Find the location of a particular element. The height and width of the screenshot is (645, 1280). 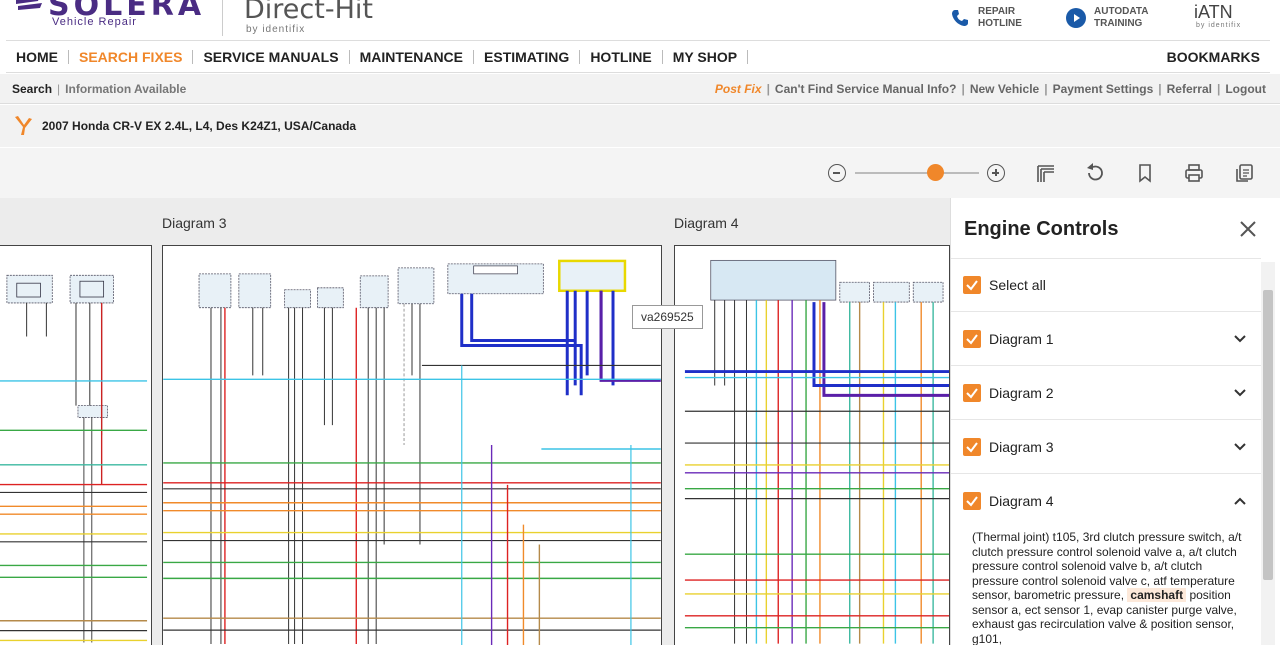

nav-estimating: ESTIMATING is located at coordinates (527, 57).